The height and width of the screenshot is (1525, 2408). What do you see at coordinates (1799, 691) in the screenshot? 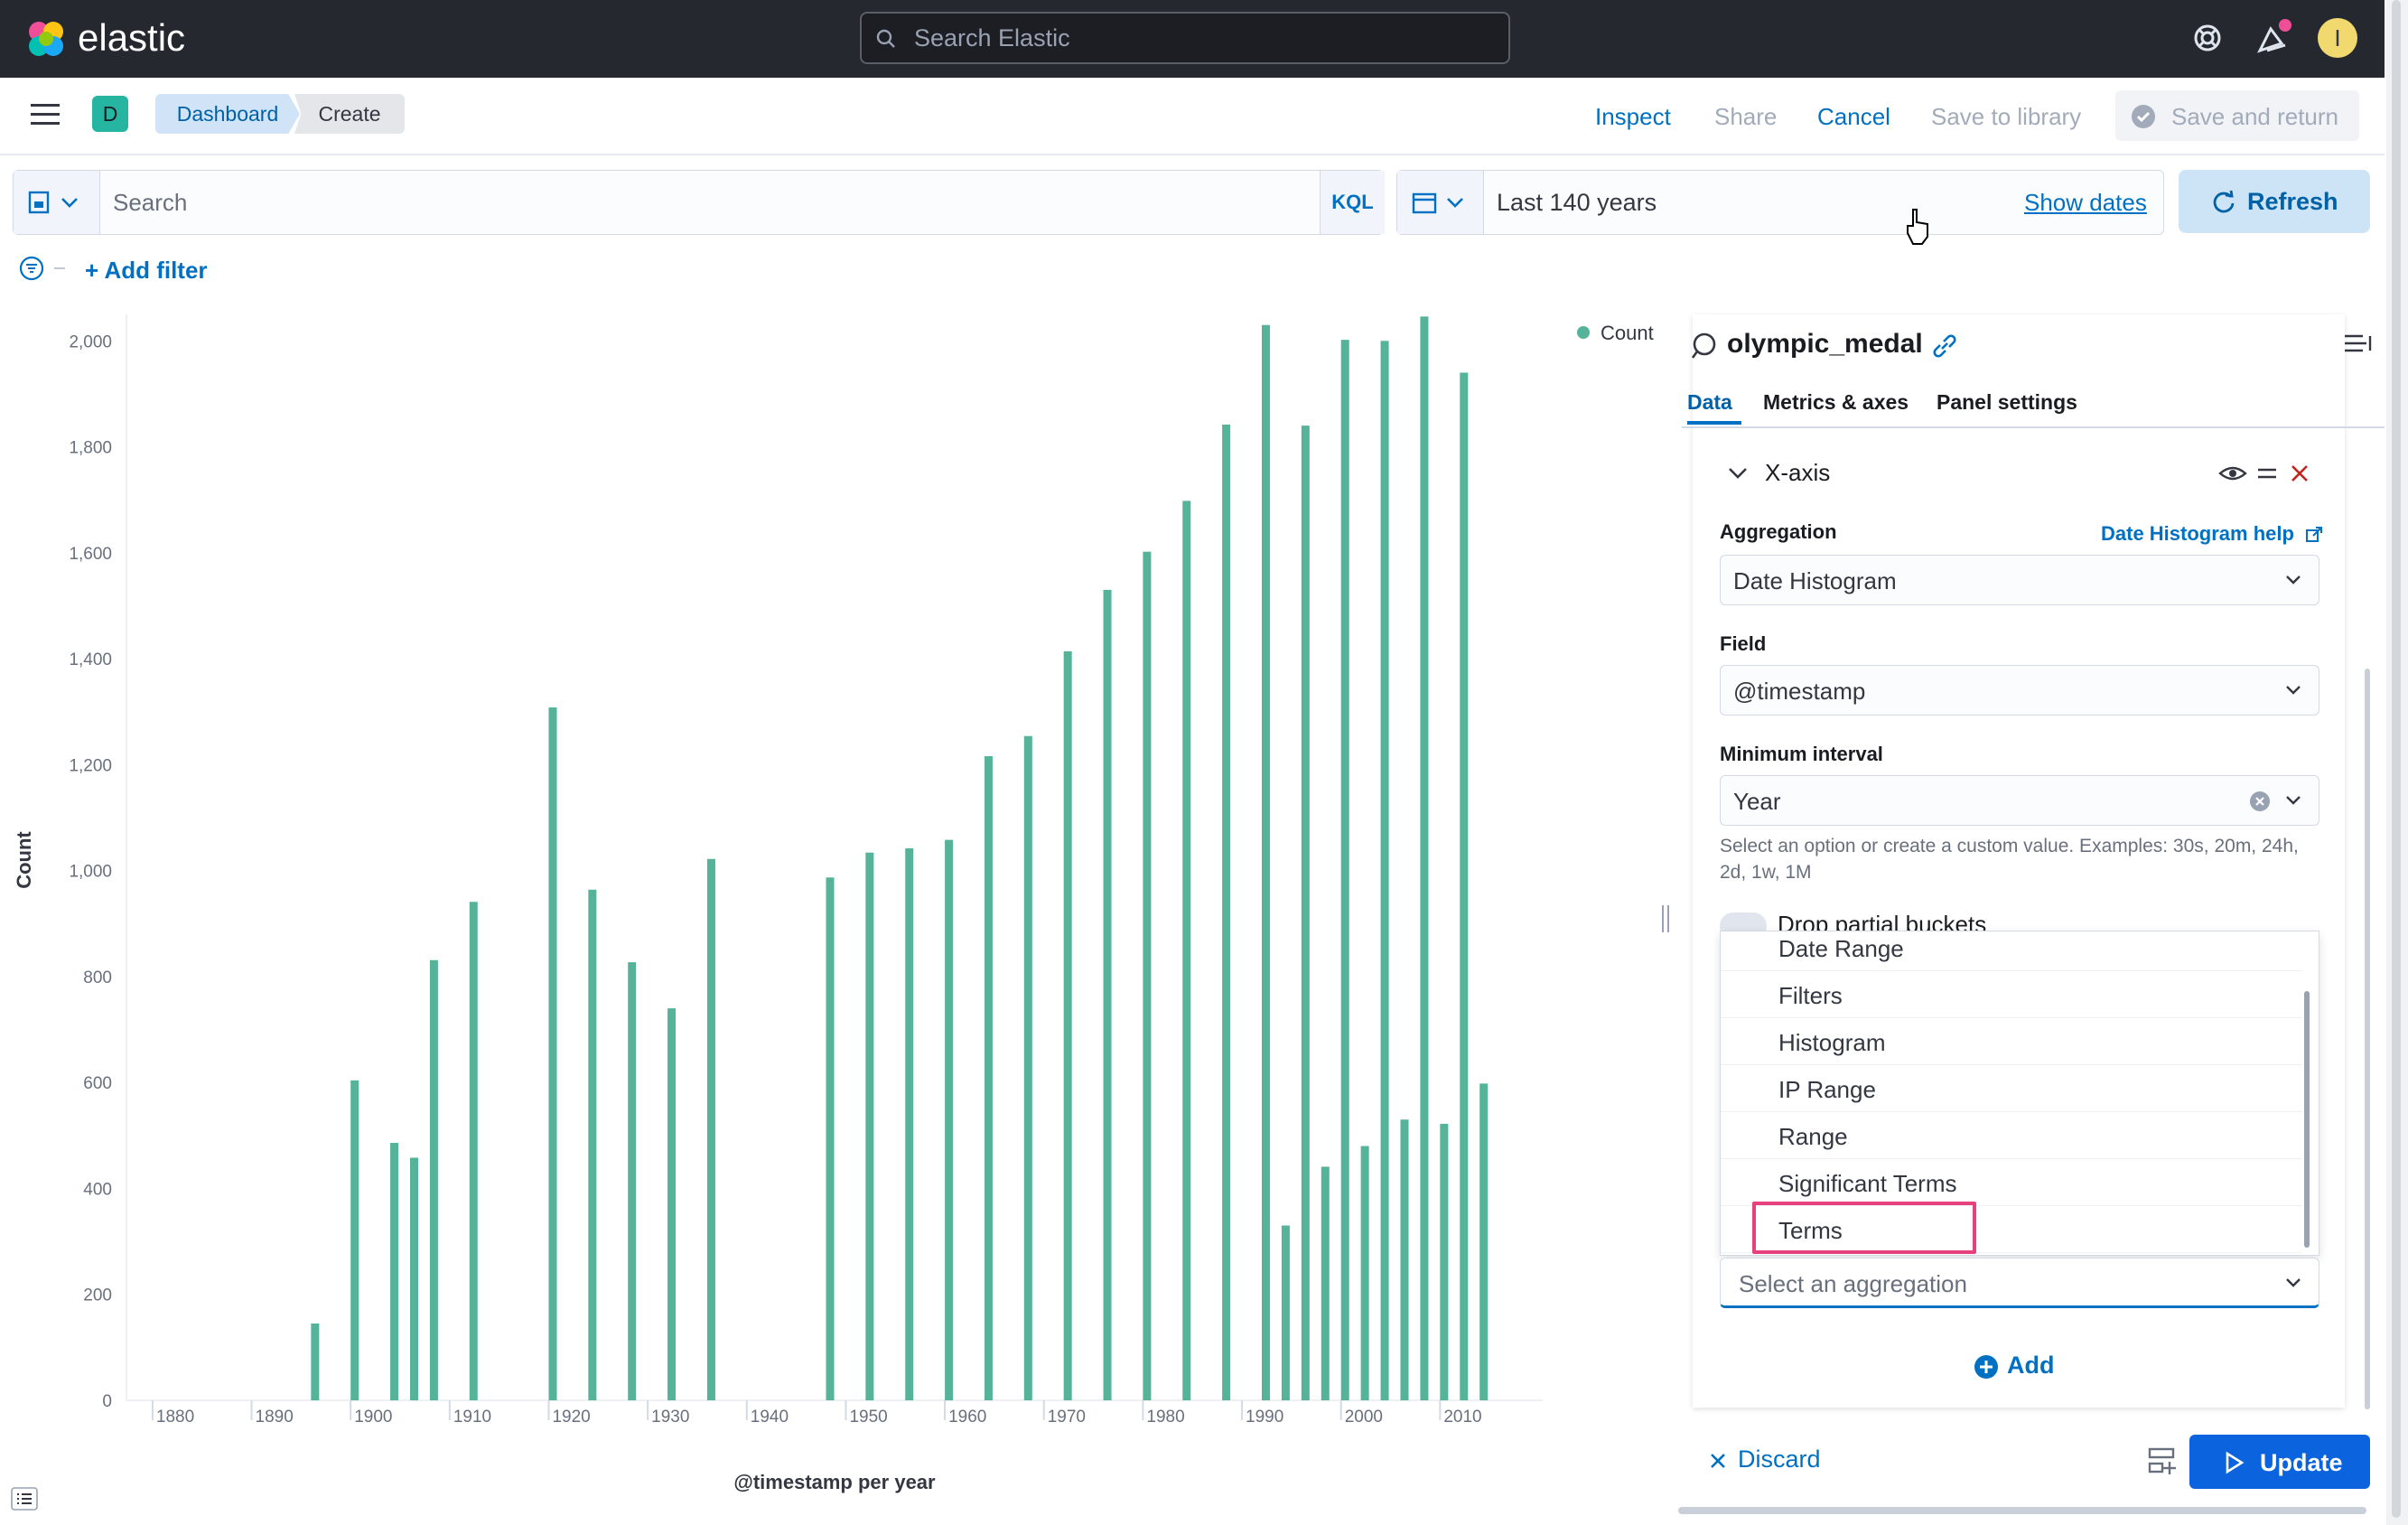
I see `field-value: @timestamp` at bounding box center [1799, 691].